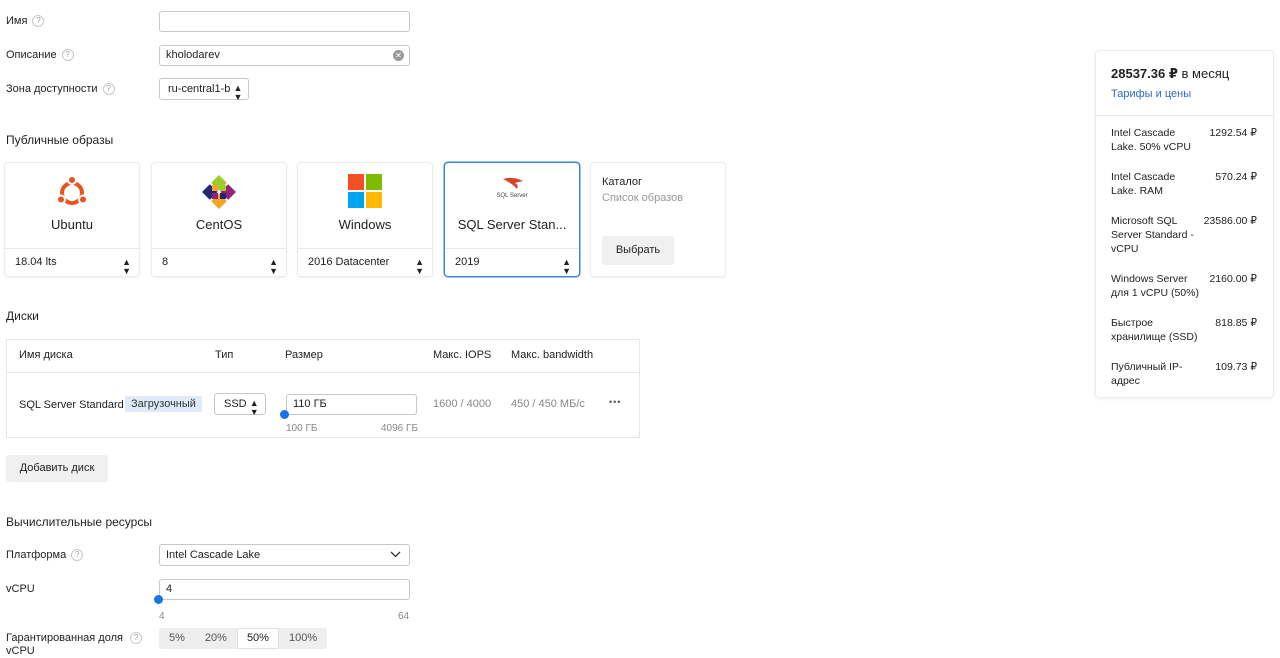 This screenshot has width=1280, height=658. I want to click on image-version: 8, so click(165, 262).